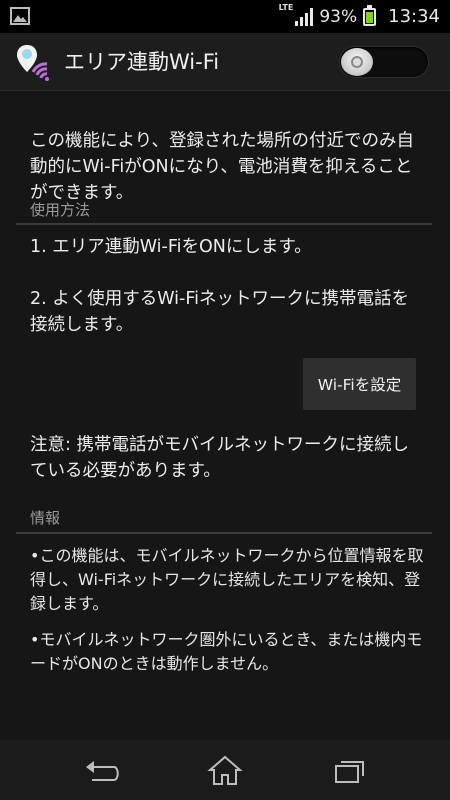  I want to click on image-notification-icon, so click(20, 18).